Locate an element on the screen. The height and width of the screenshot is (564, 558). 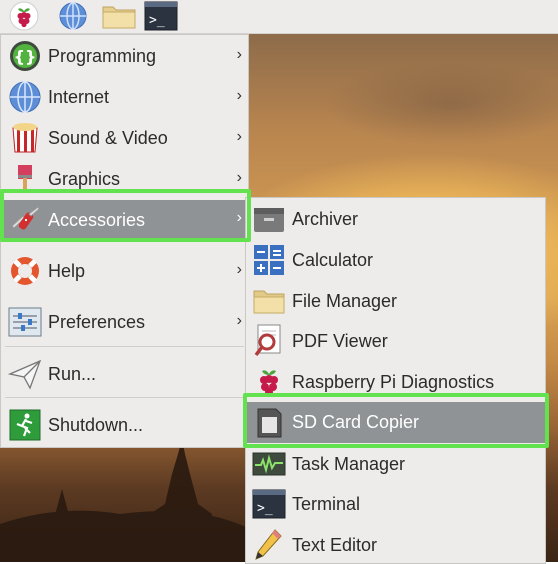
submenu-item-label: File Manager is located at coordinates (345, 300).